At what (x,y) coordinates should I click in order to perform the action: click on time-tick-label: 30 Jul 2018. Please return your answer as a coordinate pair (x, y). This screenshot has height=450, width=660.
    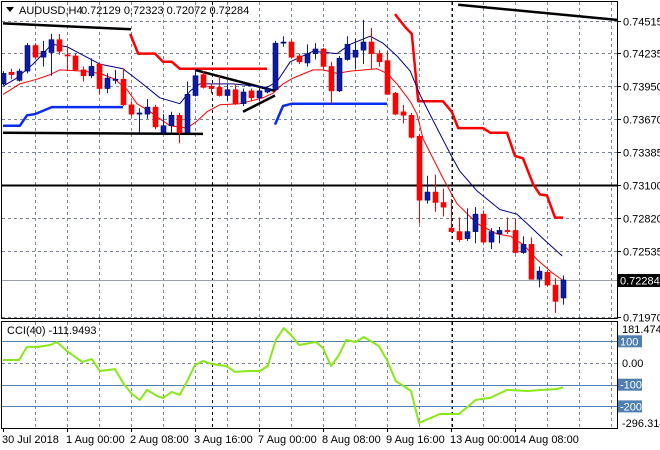
    Looking at the image, I should click on (30, 440).